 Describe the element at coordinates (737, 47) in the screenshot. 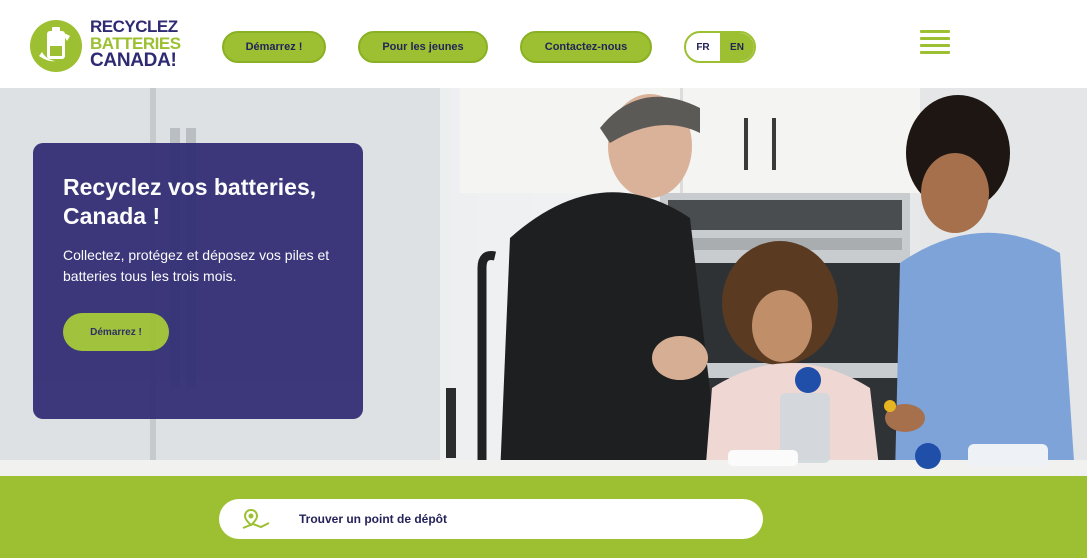

I see `lang-en-button: EN` at that location.